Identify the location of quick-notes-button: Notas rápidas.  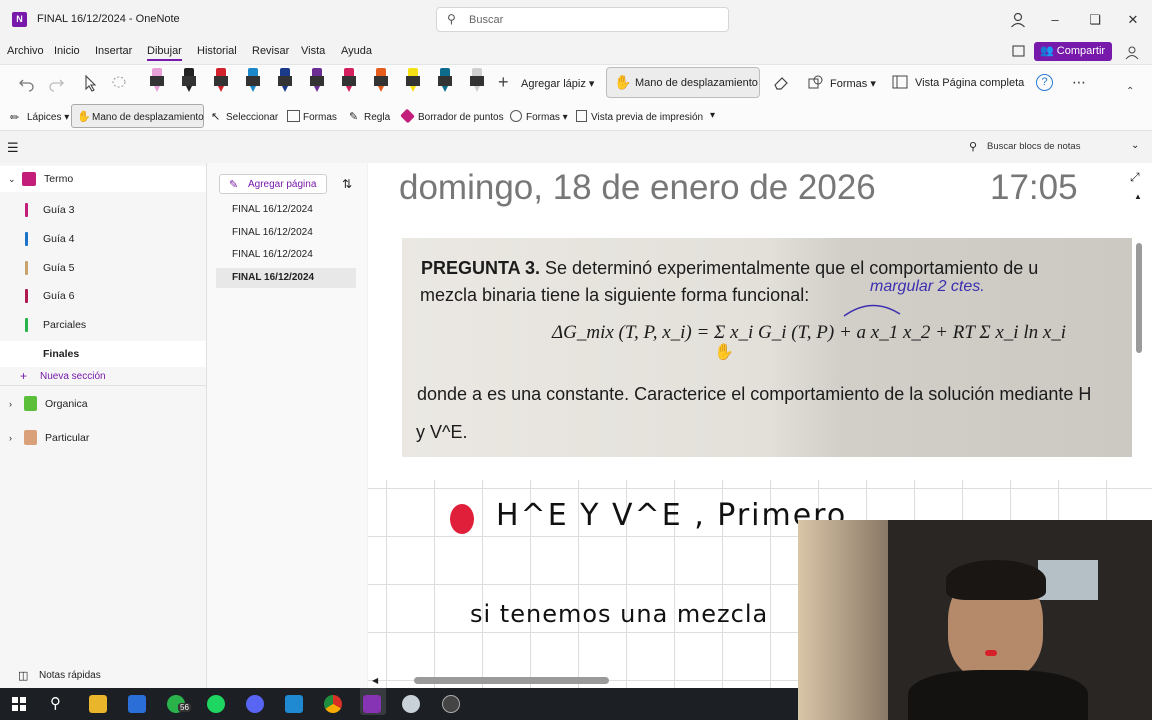
(70, 675).